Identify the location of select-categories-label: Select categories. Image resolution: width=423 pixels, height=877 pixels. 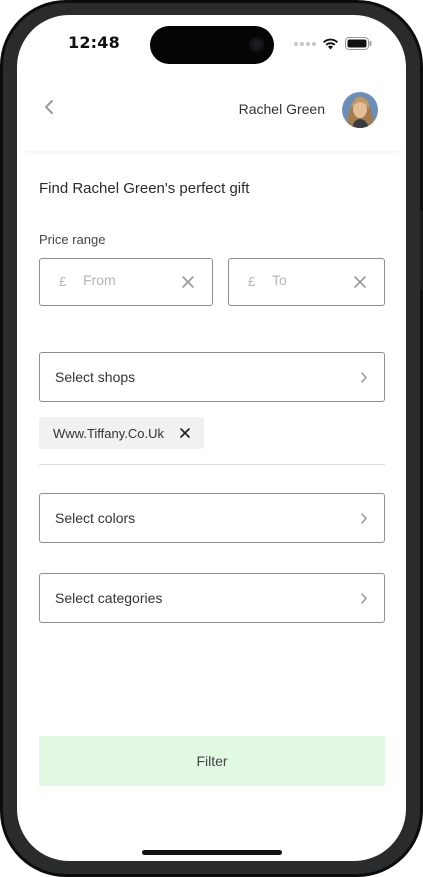
(109, 598).